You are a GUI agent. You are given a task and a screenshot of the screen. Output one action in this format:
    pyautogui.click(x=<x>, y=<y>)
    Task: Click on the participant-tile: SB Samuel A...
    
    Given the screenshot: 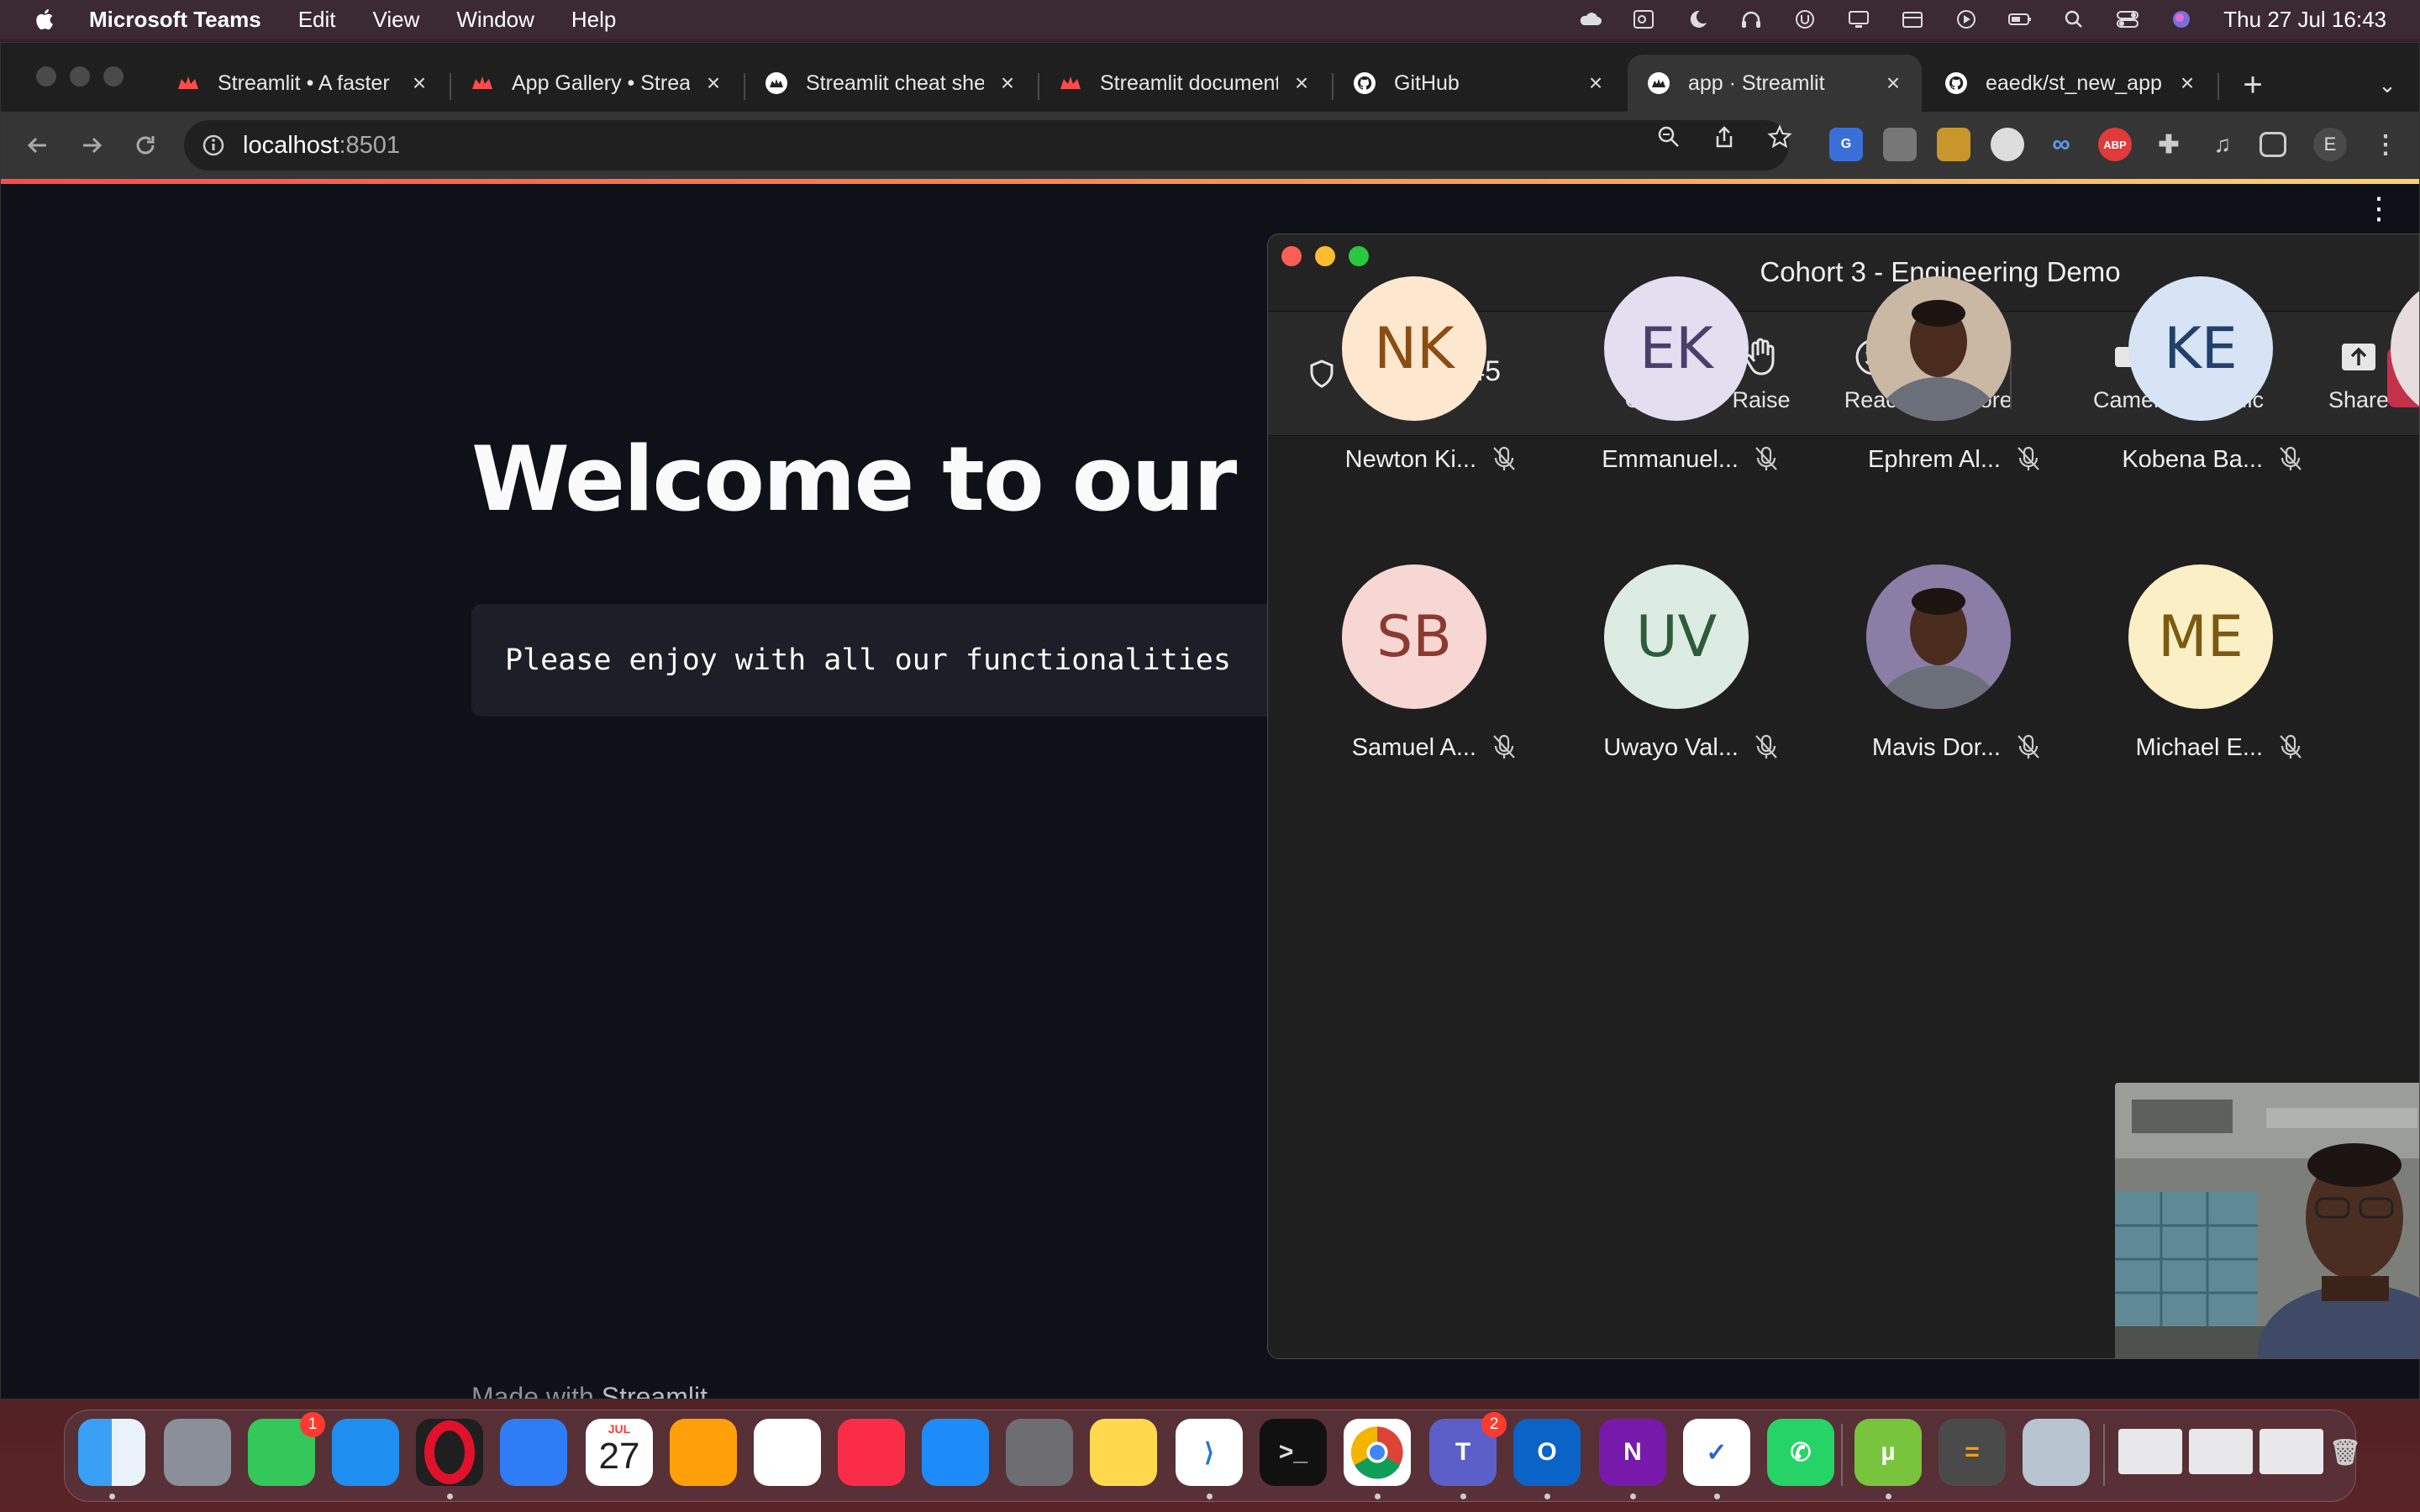 What is the action you would take?
    pyautogui.click(x=1401, y=673)
    